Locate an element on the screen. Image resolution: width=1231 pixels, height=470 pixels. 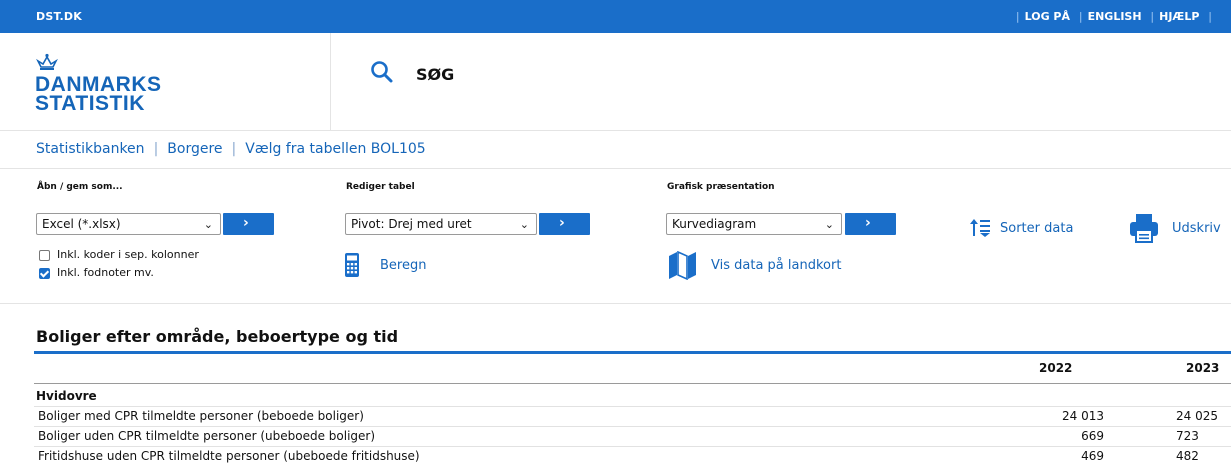
pivot-select: Pivot: Drej med uret ⌄ is located at coordinates (441, 224).